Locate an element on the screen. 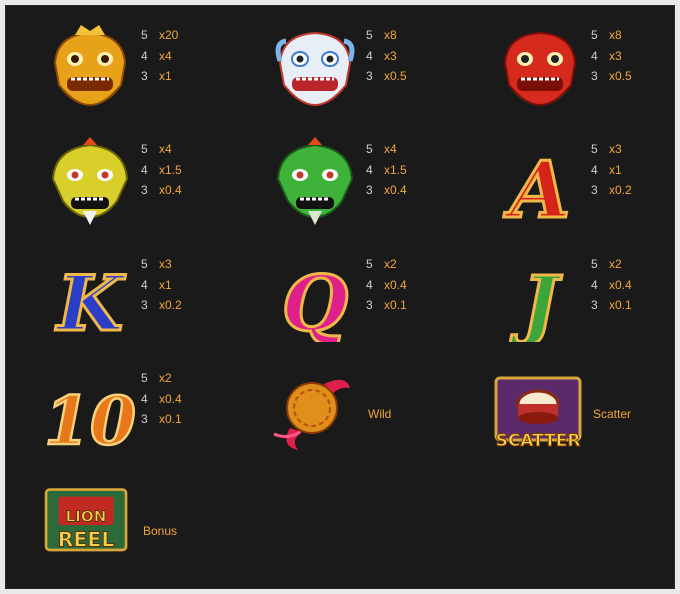  letter-k-icon: K is located at coordinates (90, 300).